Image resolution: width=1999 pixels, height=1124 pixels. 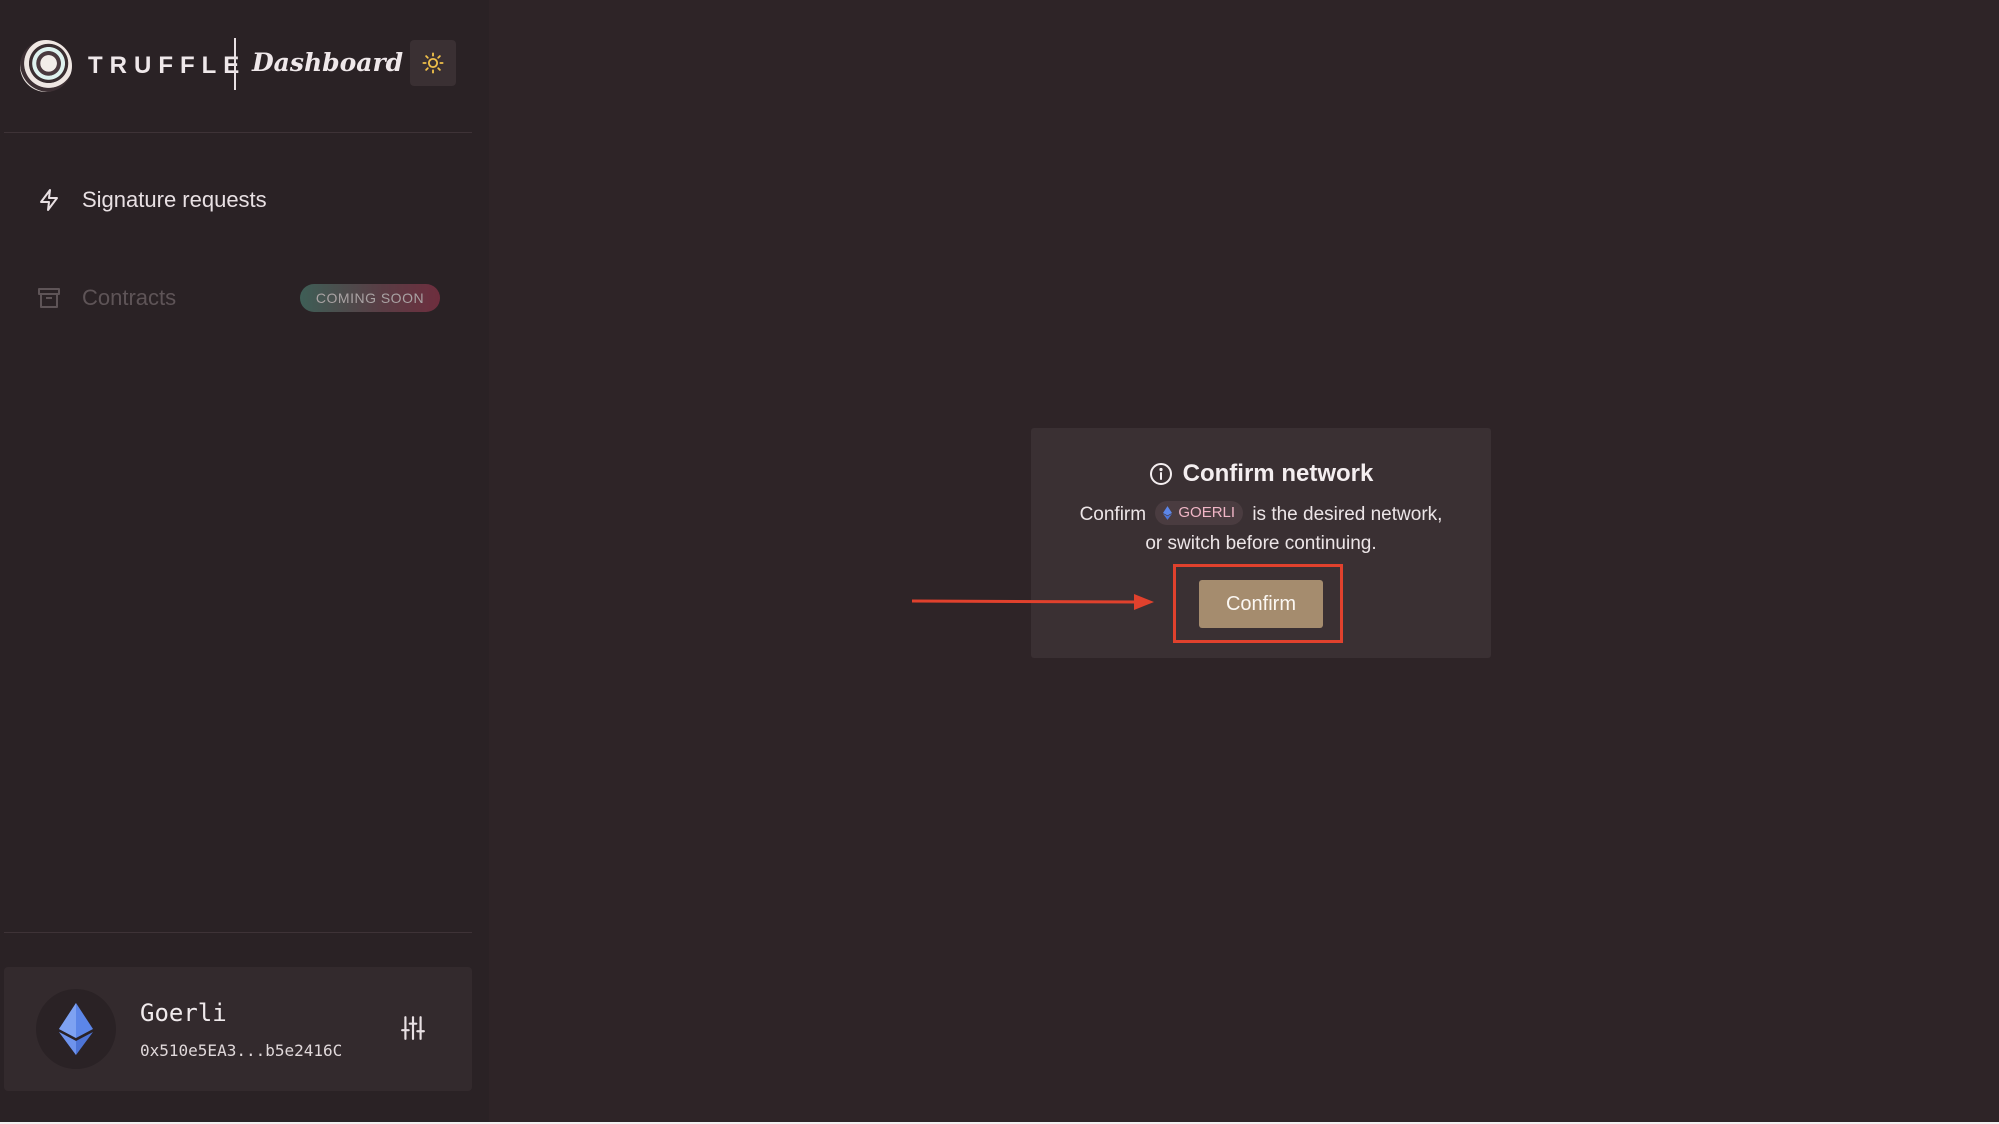 I want to click on network-account-card: Goerli 0x510e5EA3...b5e2416C, so click(x=238, y=1029).